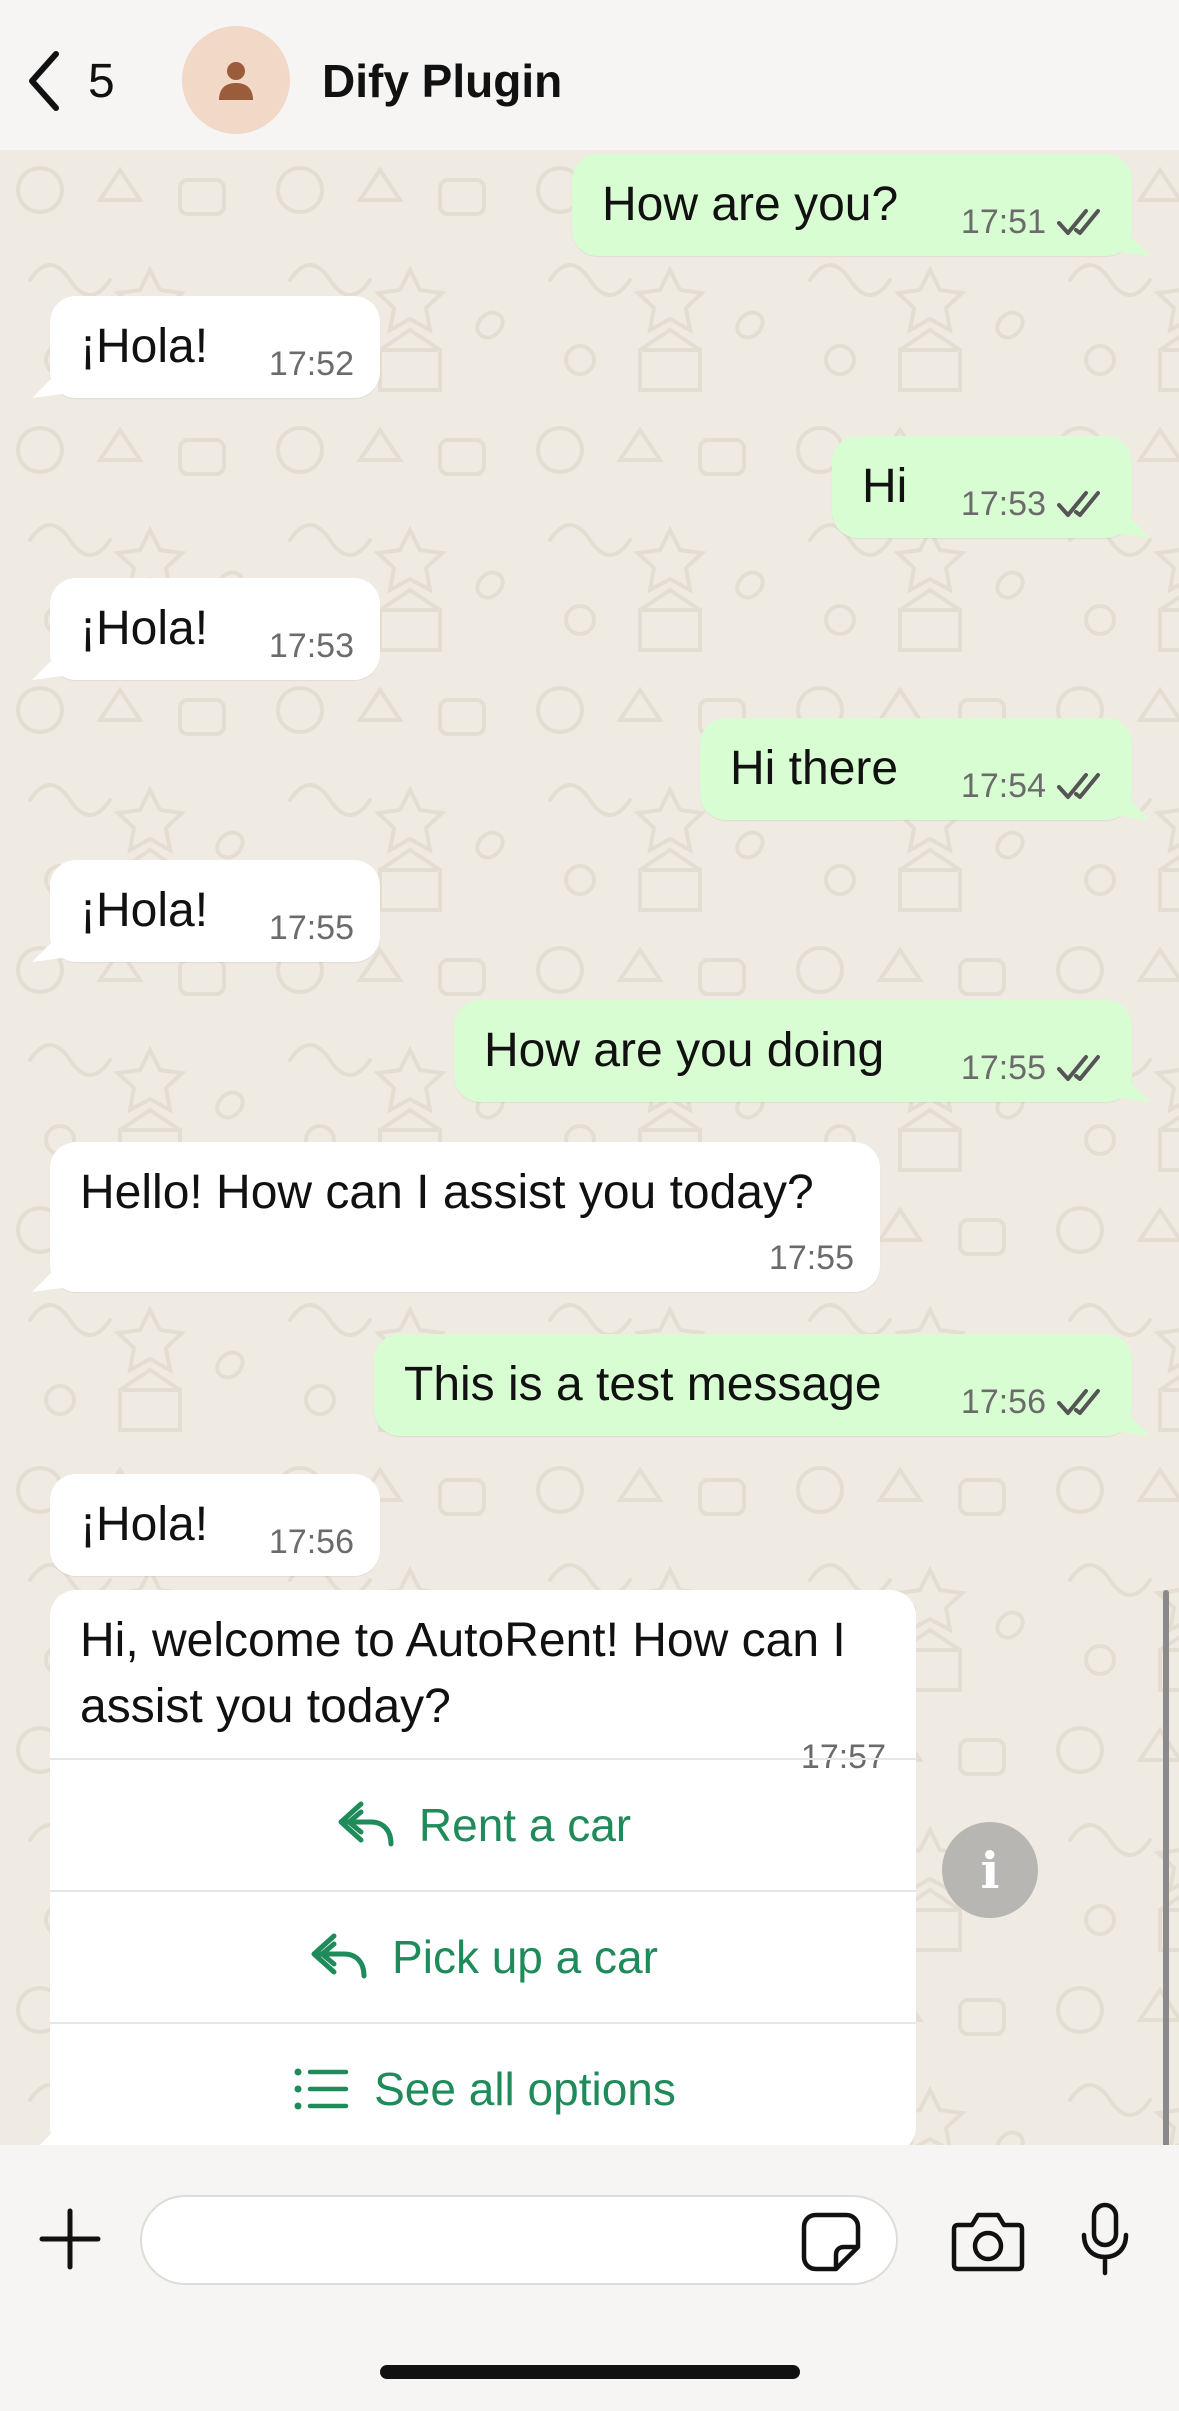 The height and width of the screenshot is (2411, 1179). I want to click on list-icon, so click(321, 2089).